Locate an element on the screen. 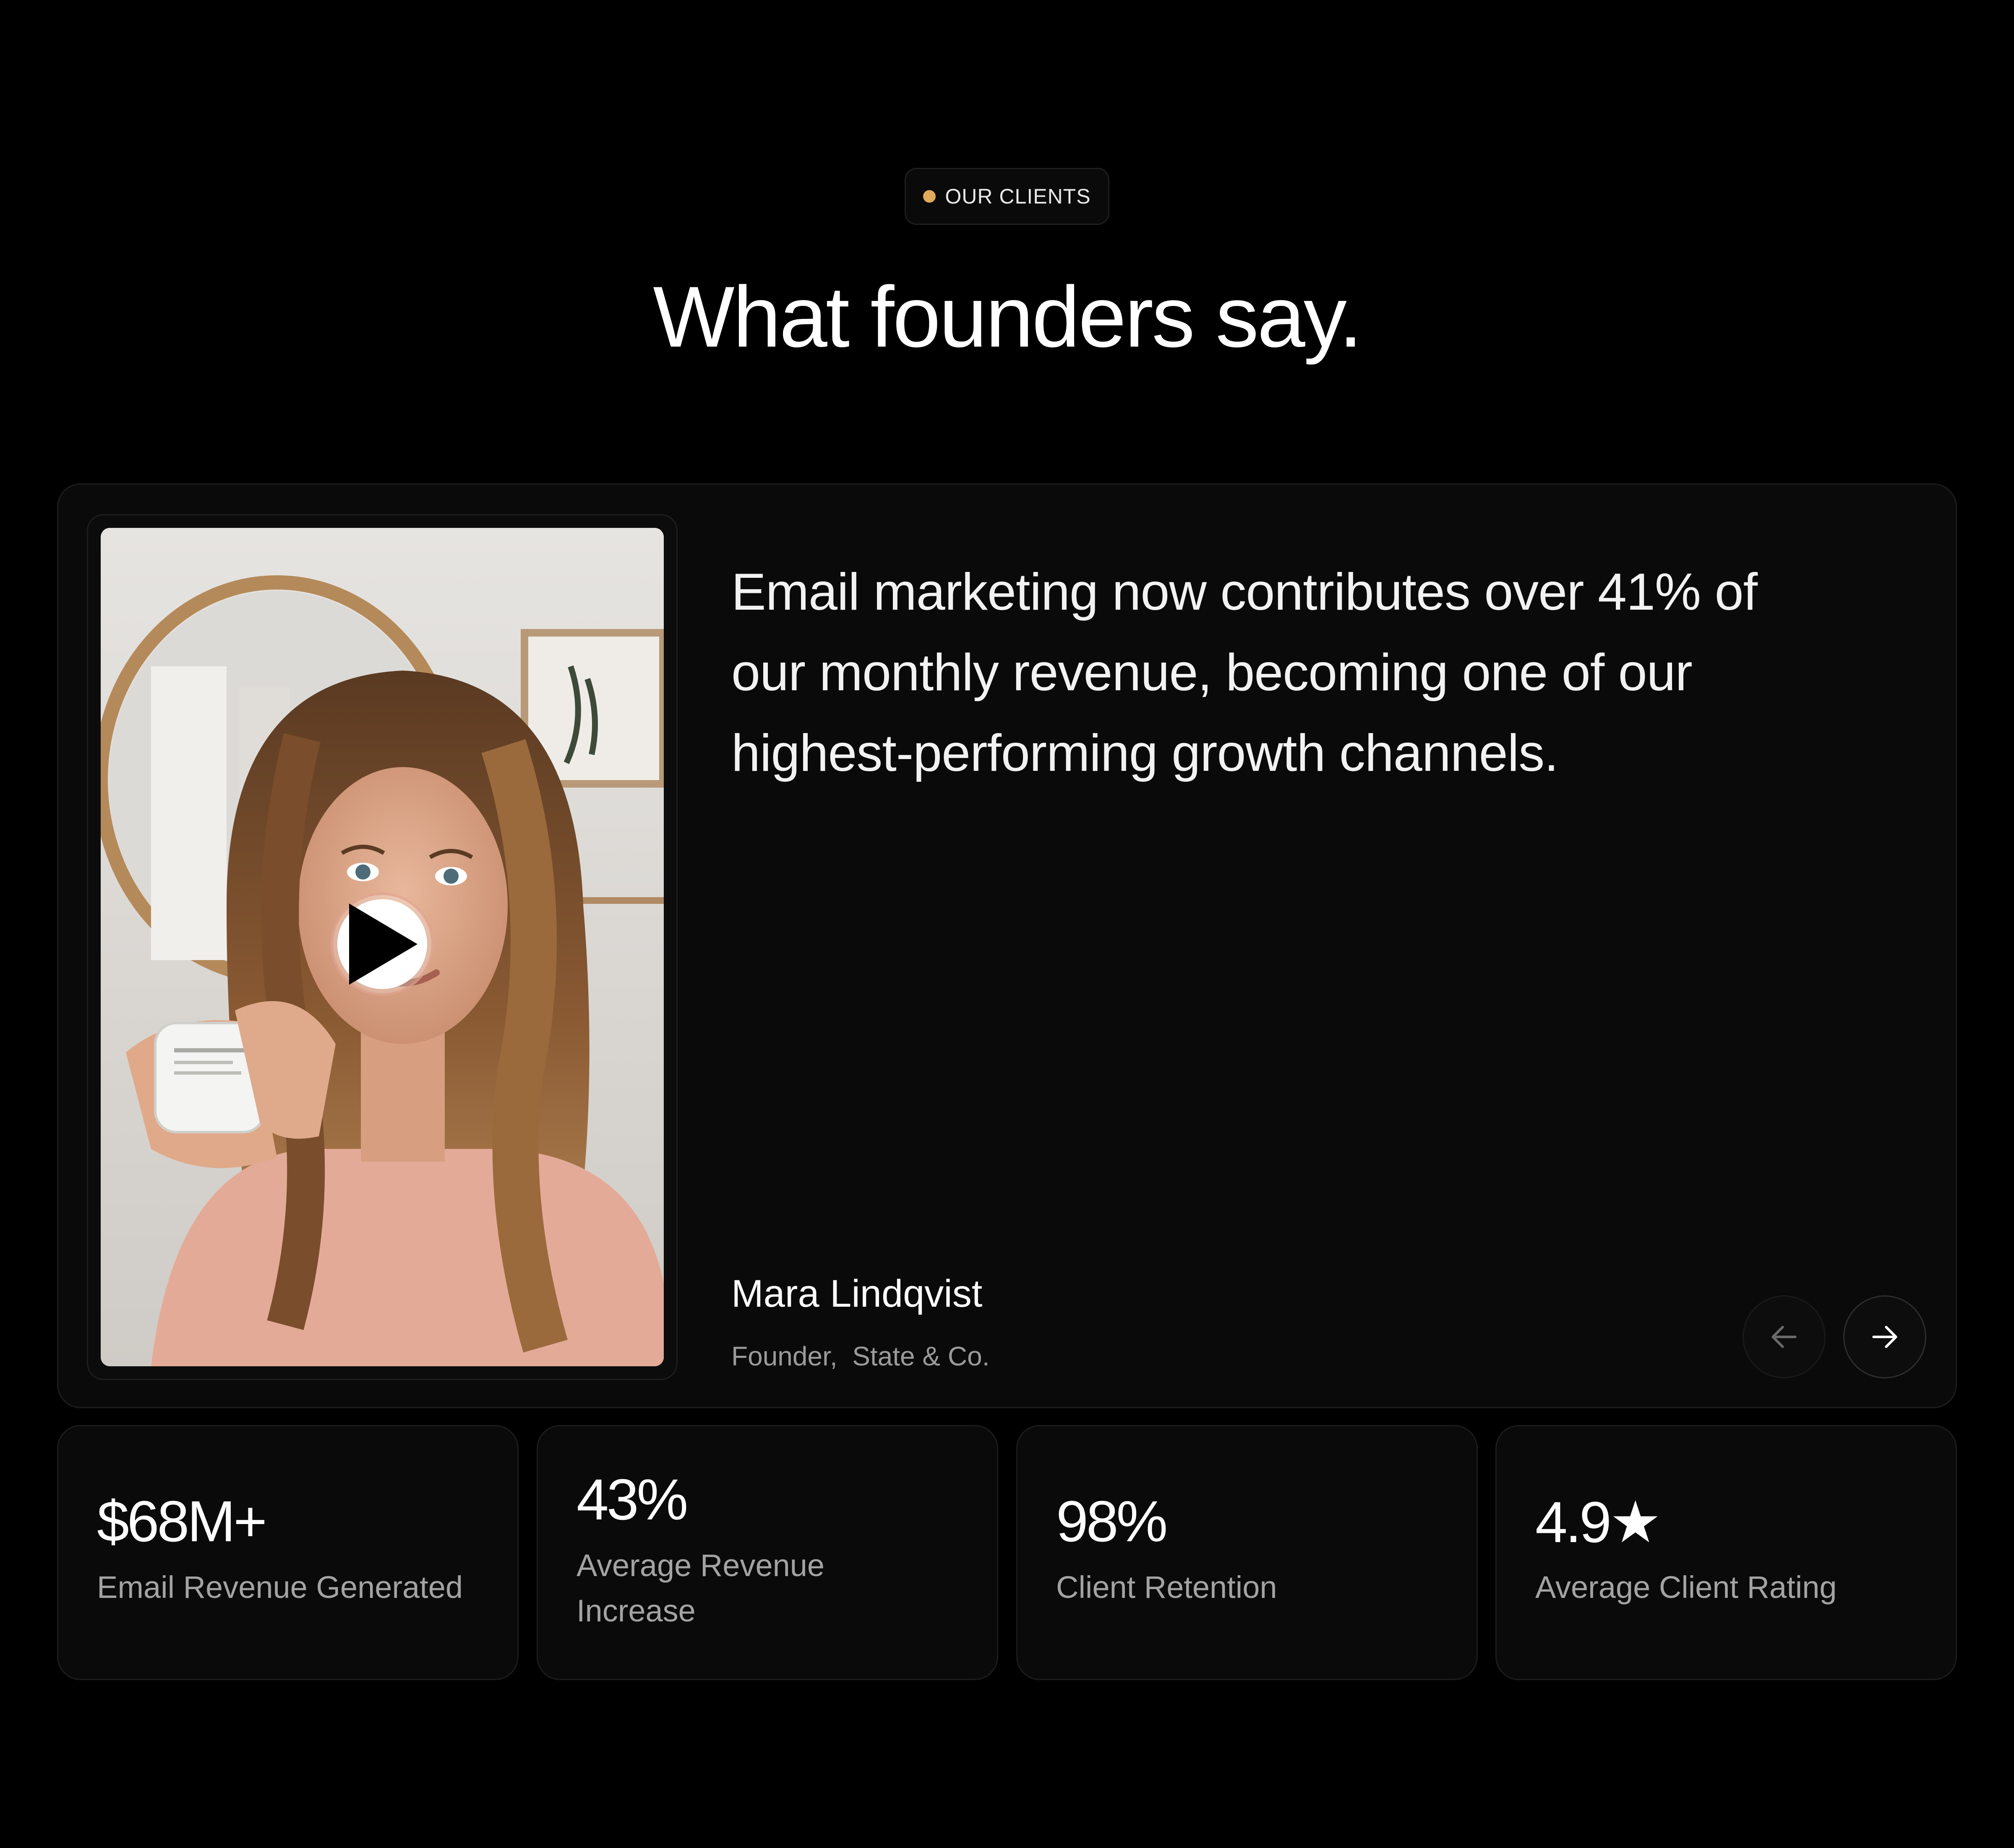 This screenshot has width=2014, height=1848. video-thumbnail is located at coordinates (382, 947).